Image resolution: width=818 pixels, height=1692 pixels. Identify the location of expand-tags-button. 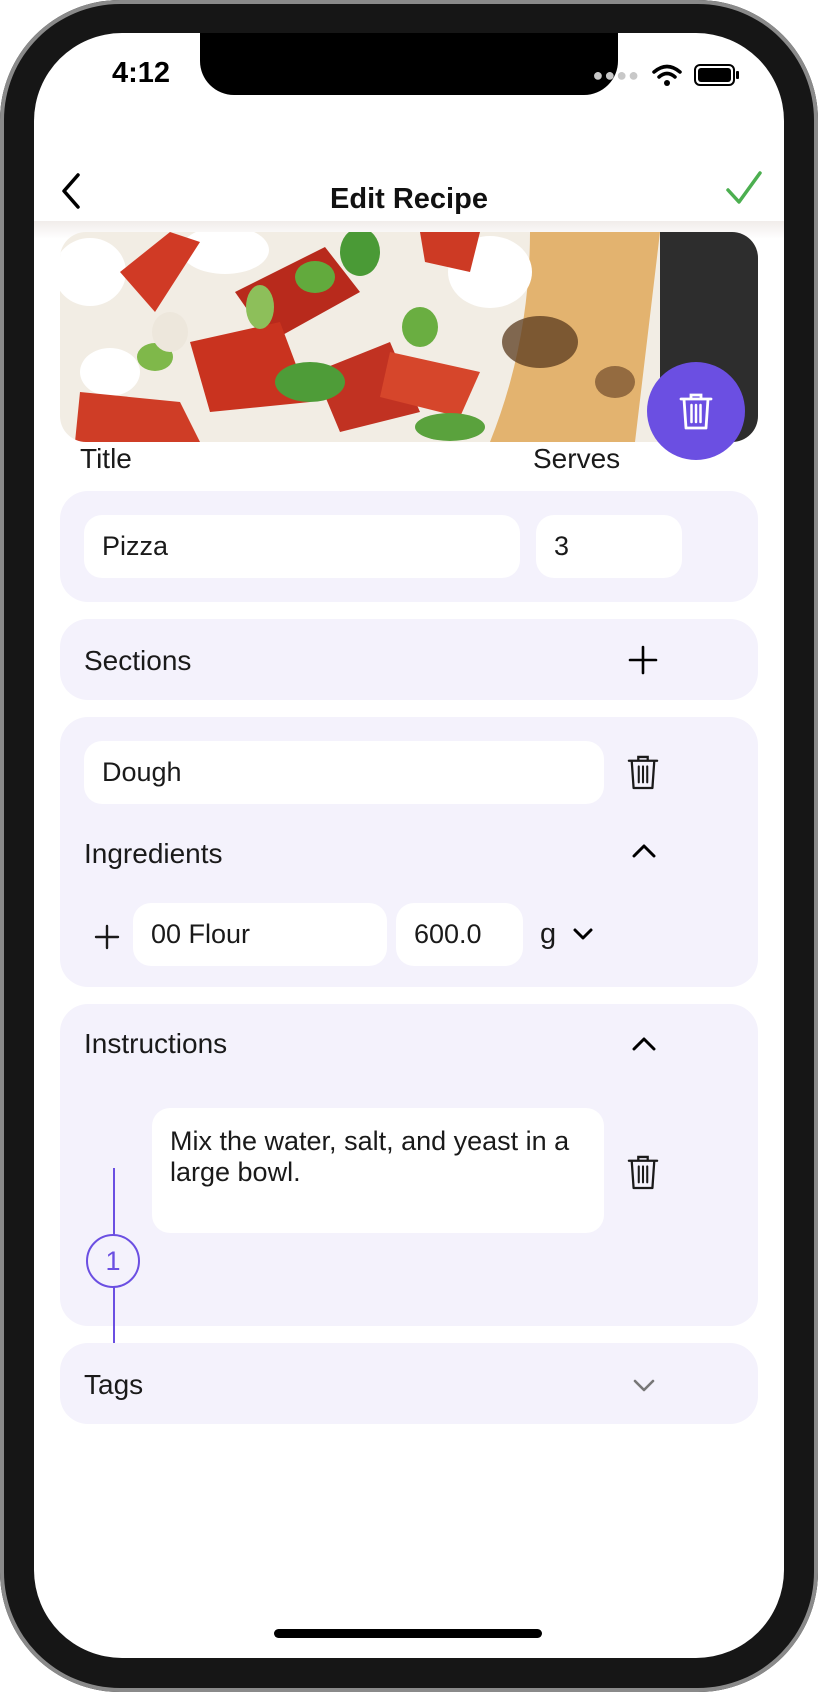
(644, 1385).